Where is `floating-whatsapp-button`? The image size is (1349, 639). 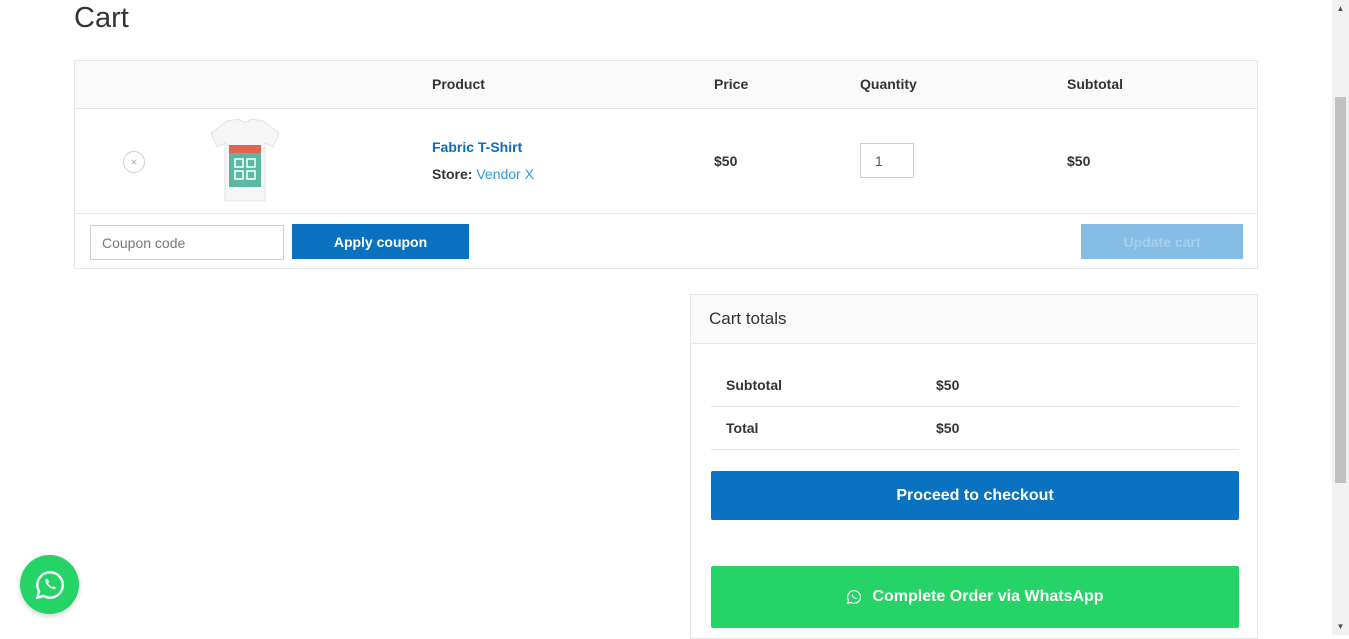 floating-whatsapp-button is located at coordinates (49, 584).